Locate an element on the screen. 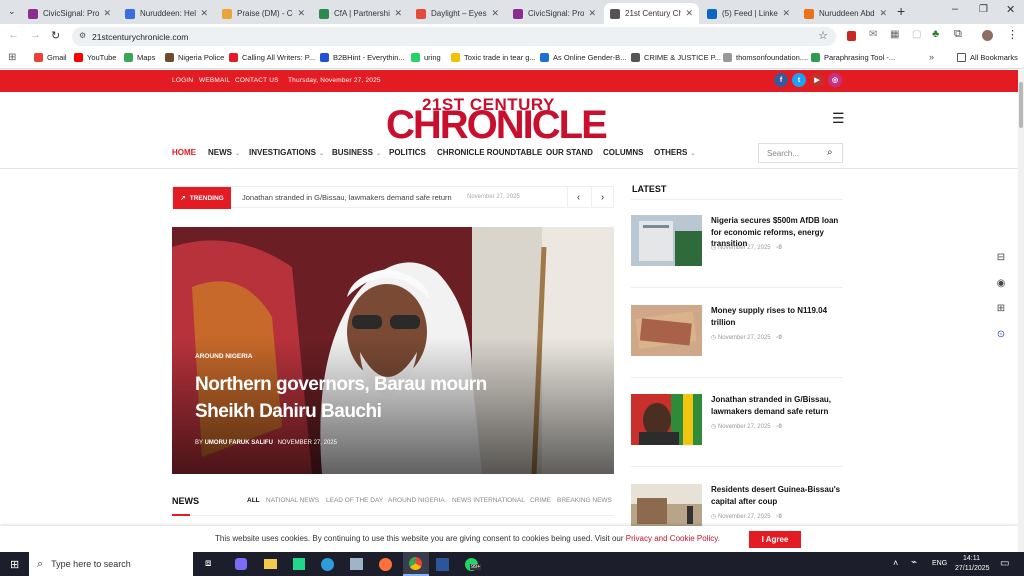 This screenshot has width=1024, height=576. nav-item: OUR STAND is located at coordinates (569, 152).